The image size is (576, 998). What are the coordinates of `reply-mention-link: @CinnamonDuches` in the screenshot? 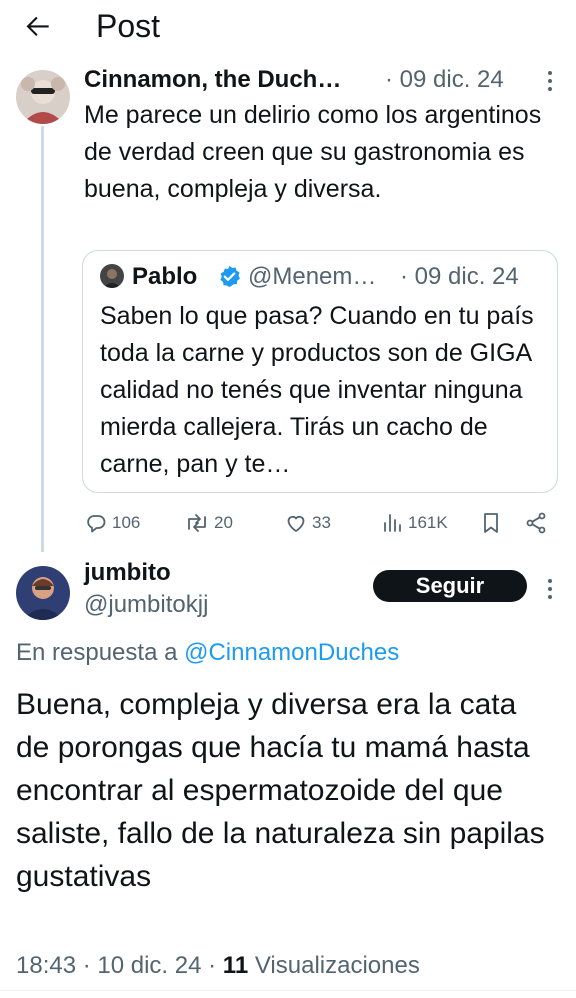 It's located at (291, 652).